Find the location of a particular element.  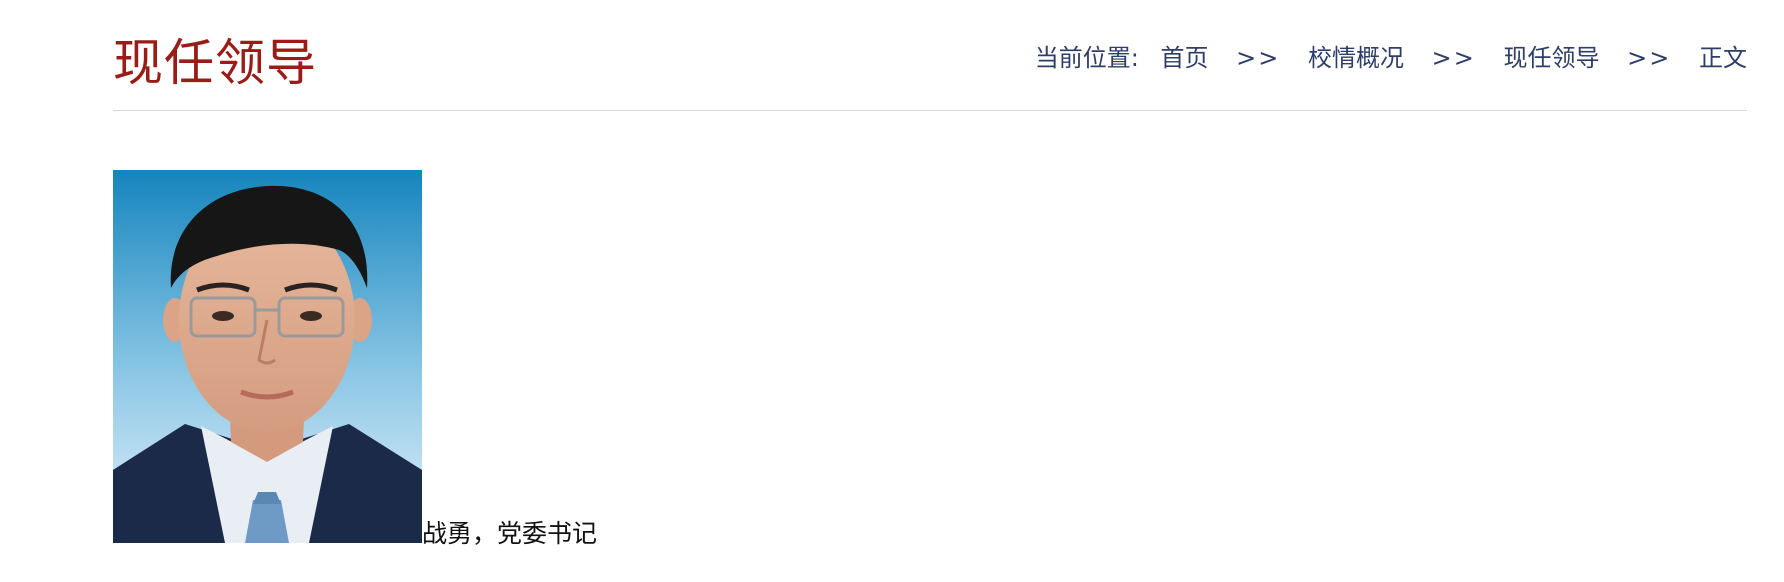

page-title: 现任领导 is located at coordinates (215, 63).